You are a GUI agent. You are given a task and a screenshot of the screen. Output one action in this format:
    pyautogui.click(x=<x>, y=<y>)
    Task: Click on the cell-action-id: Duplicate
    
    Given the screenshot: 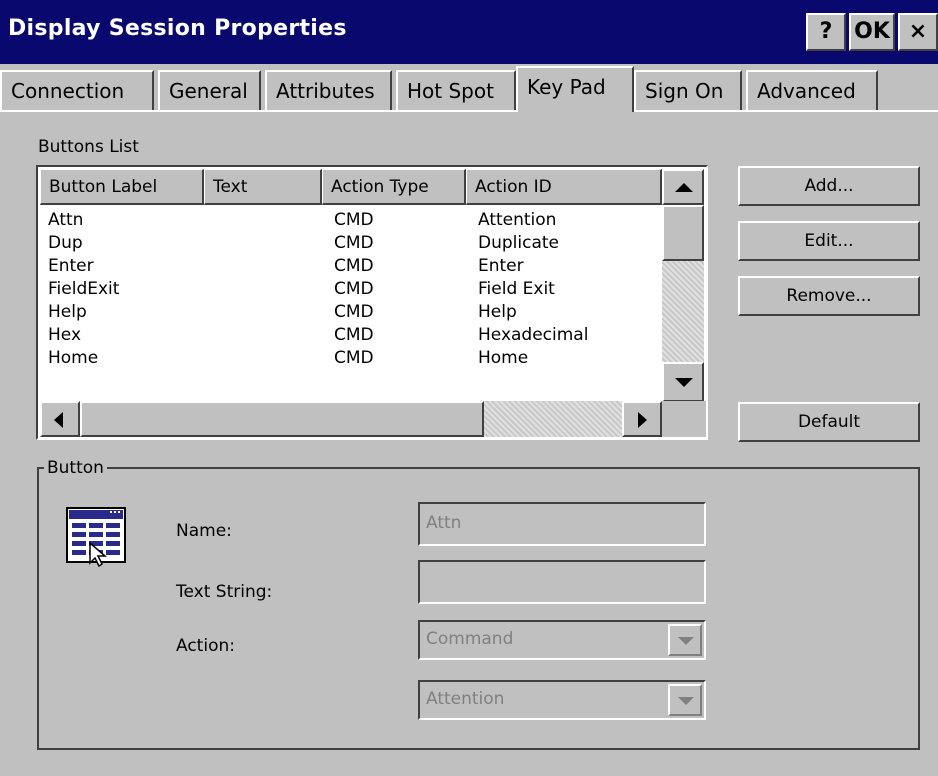 What is the action you would take?
    pyautogui.click(x=518, y=243)
    